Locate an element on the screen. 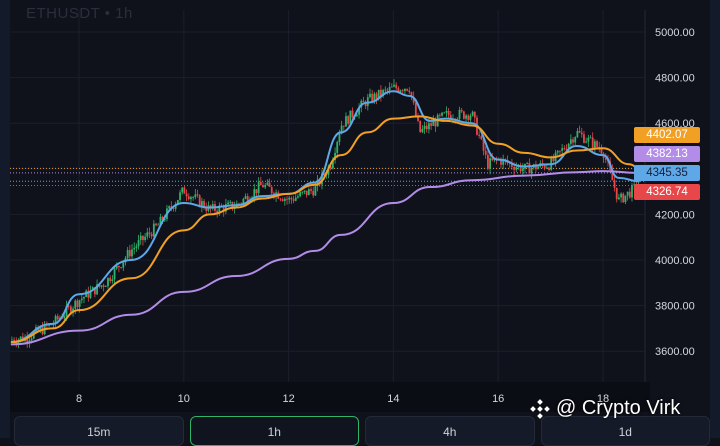 Image resolution: width=720 pixels, height=446 pixels. tab-4h: 4h is located at coordinates (450, 431).